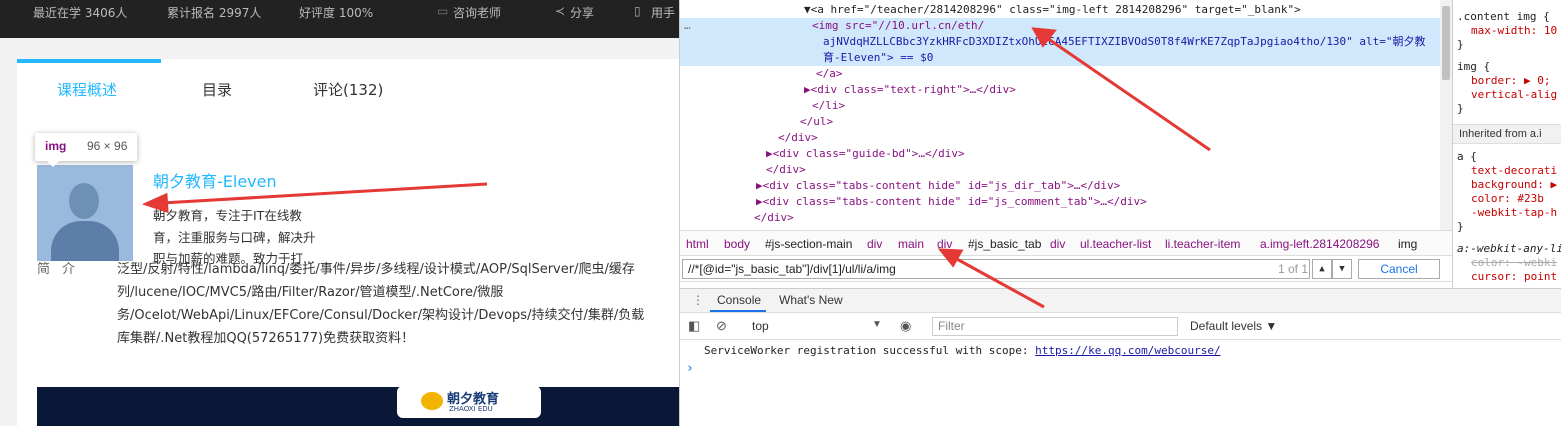 The image size is (1561, 426). What do you see at coordinates (1293, 269) in the screenshot?
I see `match-count: 1 of 1` at bounding box center [1293, 269].